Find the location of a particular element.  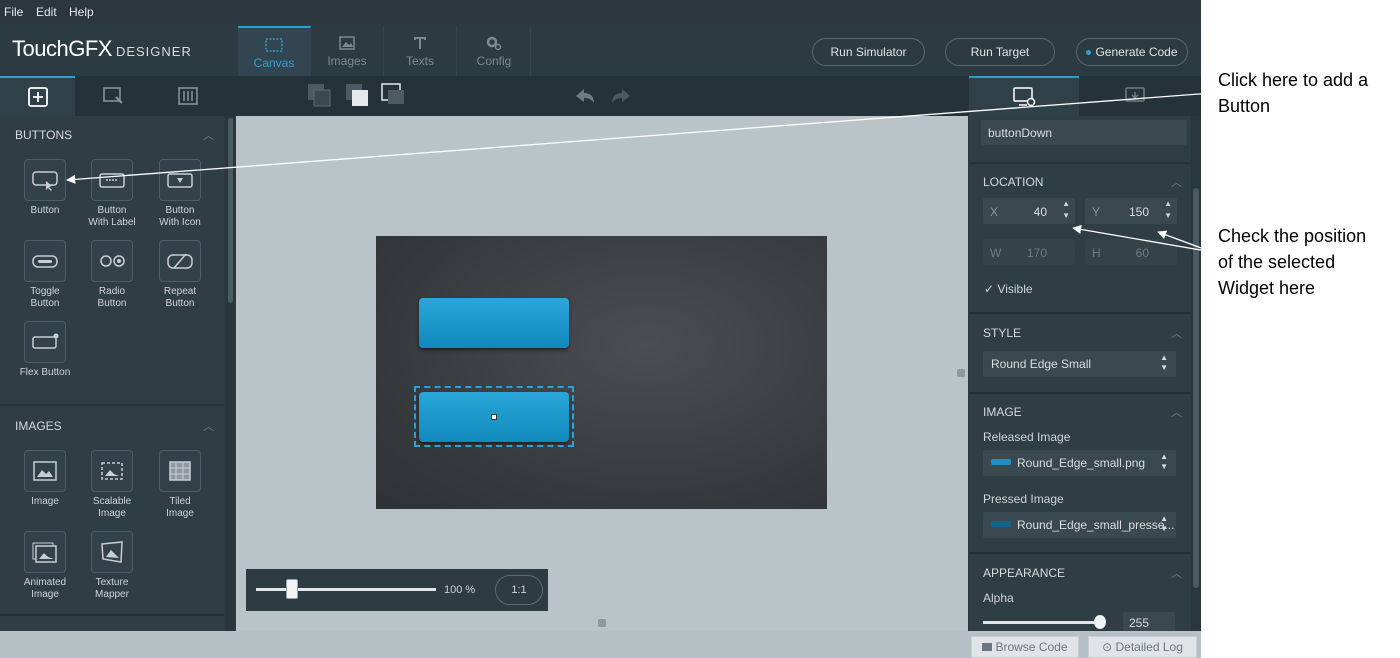

arrow-to-button-widget is located at coordinates (639, 138).